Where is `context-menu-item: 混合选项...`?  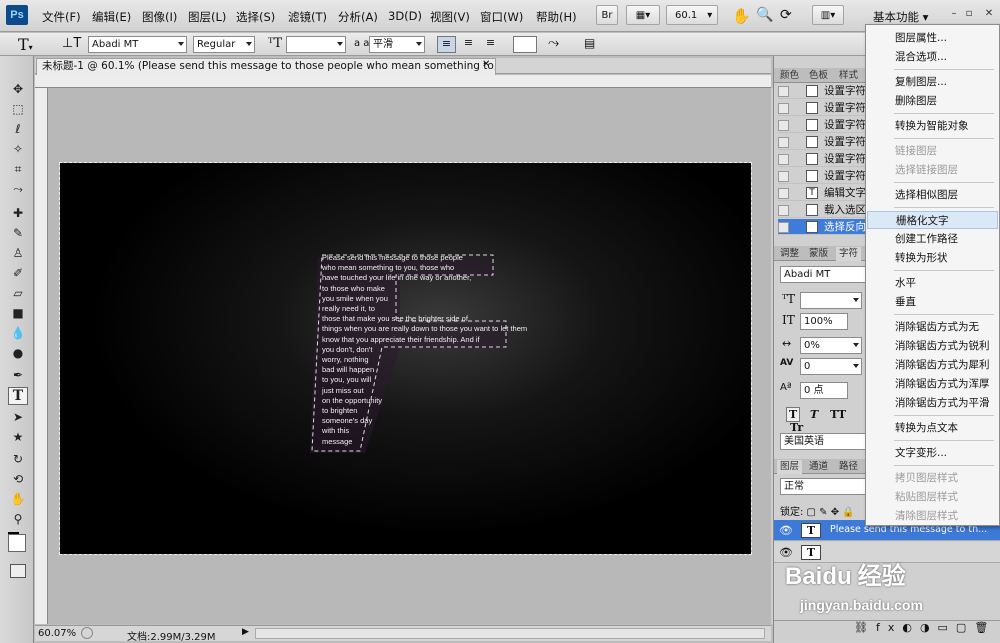 context-menu-item: 混合选项... is located at coordinates (932, 57).